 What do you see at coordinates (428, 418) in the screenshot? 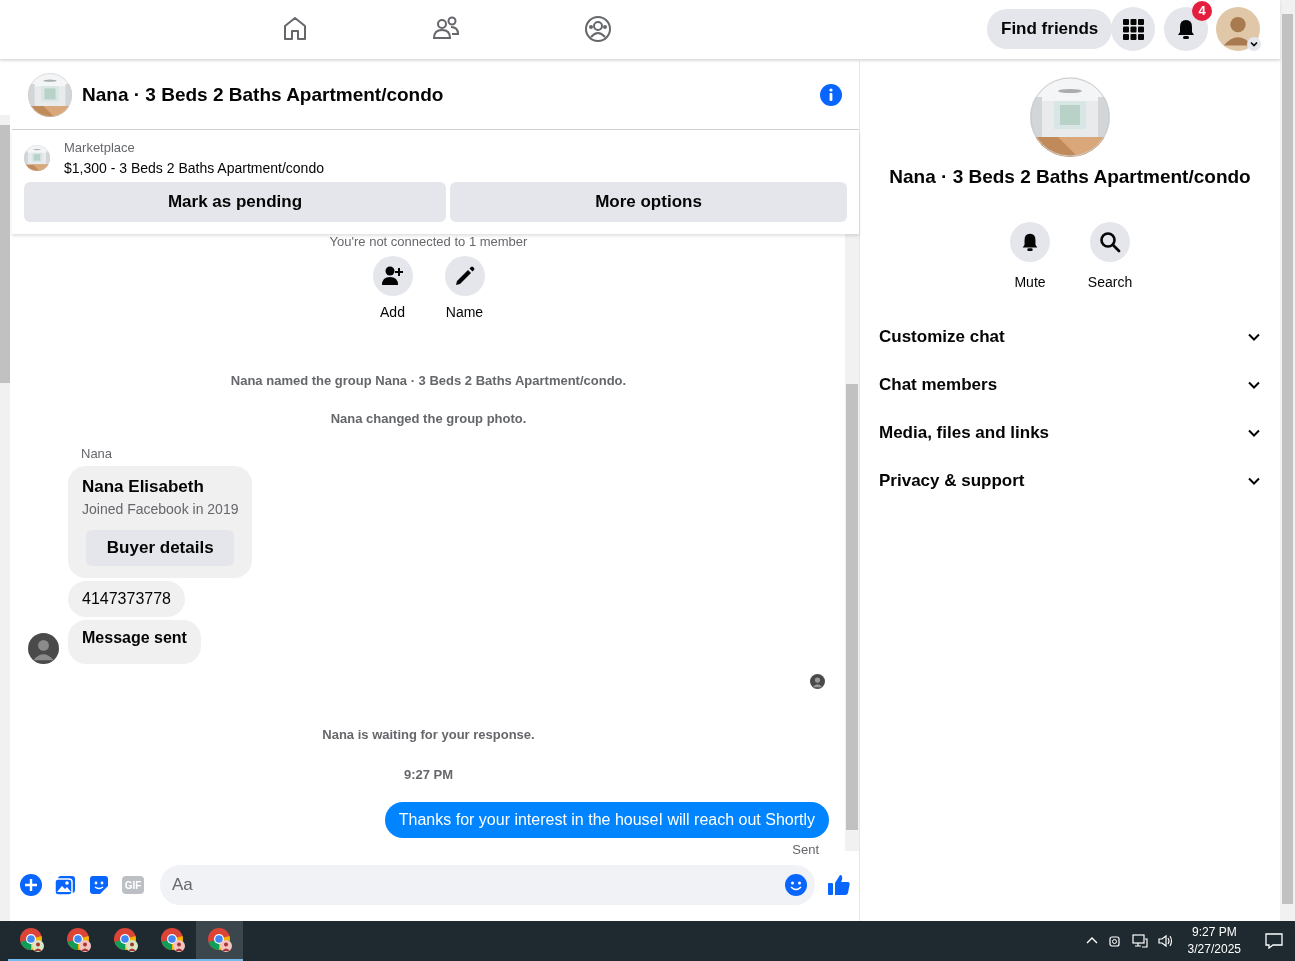
I see `event-text: Nana changed the group photo.` at bounding box center [428, 418].